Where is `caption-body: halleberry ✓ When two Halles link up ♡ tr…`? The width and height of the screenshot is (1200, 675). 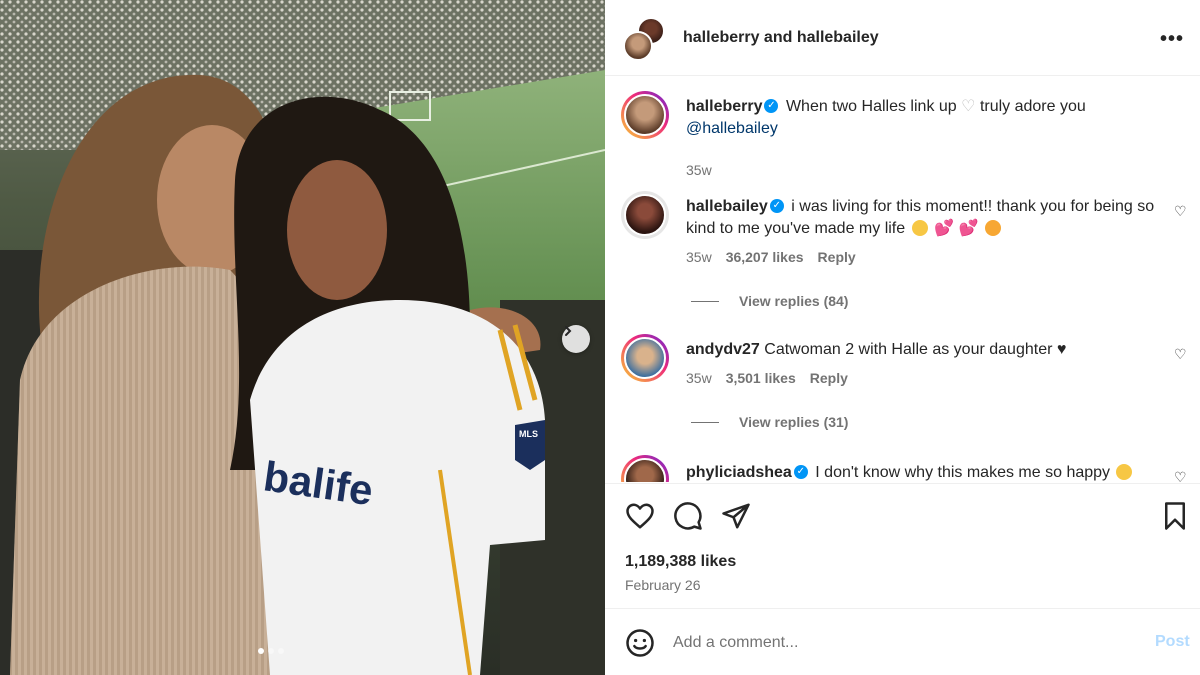
caption-body: halleberry ✓ When two Halles link up ♡ tr… is located at coordinates (921, 118).